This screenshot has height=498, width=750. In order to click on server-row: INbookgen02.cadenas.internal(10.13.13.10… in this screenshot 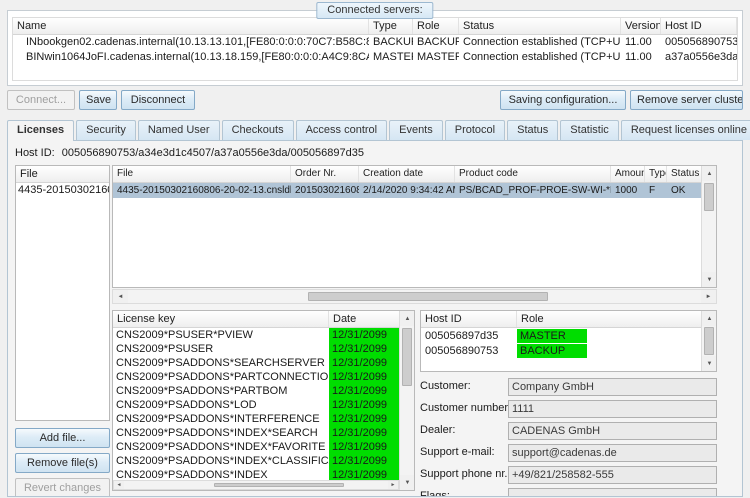, I will do `click(375, 42)`.